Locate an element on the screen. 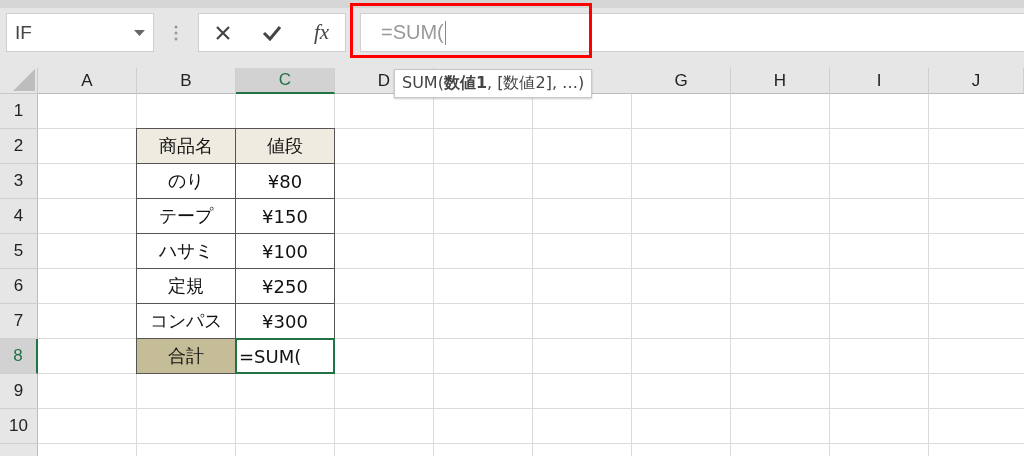 The image size is (1024, 456). name-box: IF is located at coordinates (80, 32).